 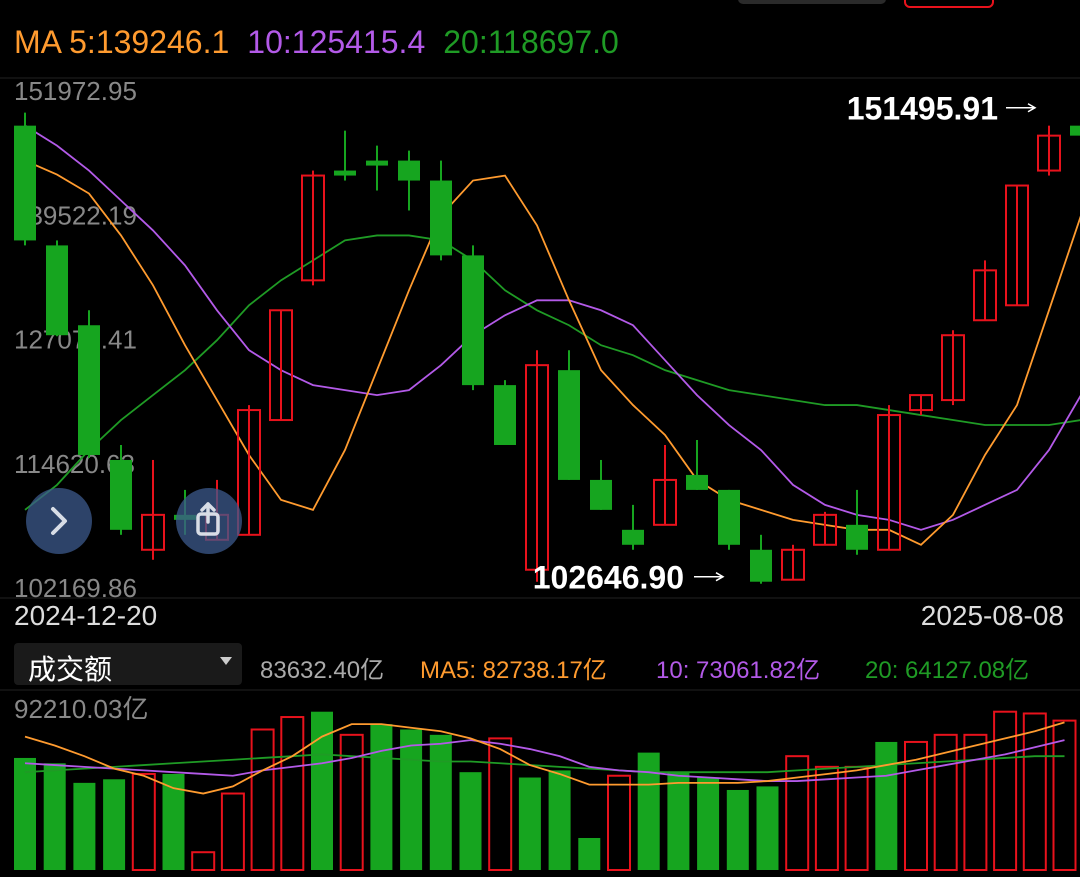 What do you see at coordinates (922, 109) in the screenshot?
I see `high-price-label: 151495.91` at bounding box center [922, 109].